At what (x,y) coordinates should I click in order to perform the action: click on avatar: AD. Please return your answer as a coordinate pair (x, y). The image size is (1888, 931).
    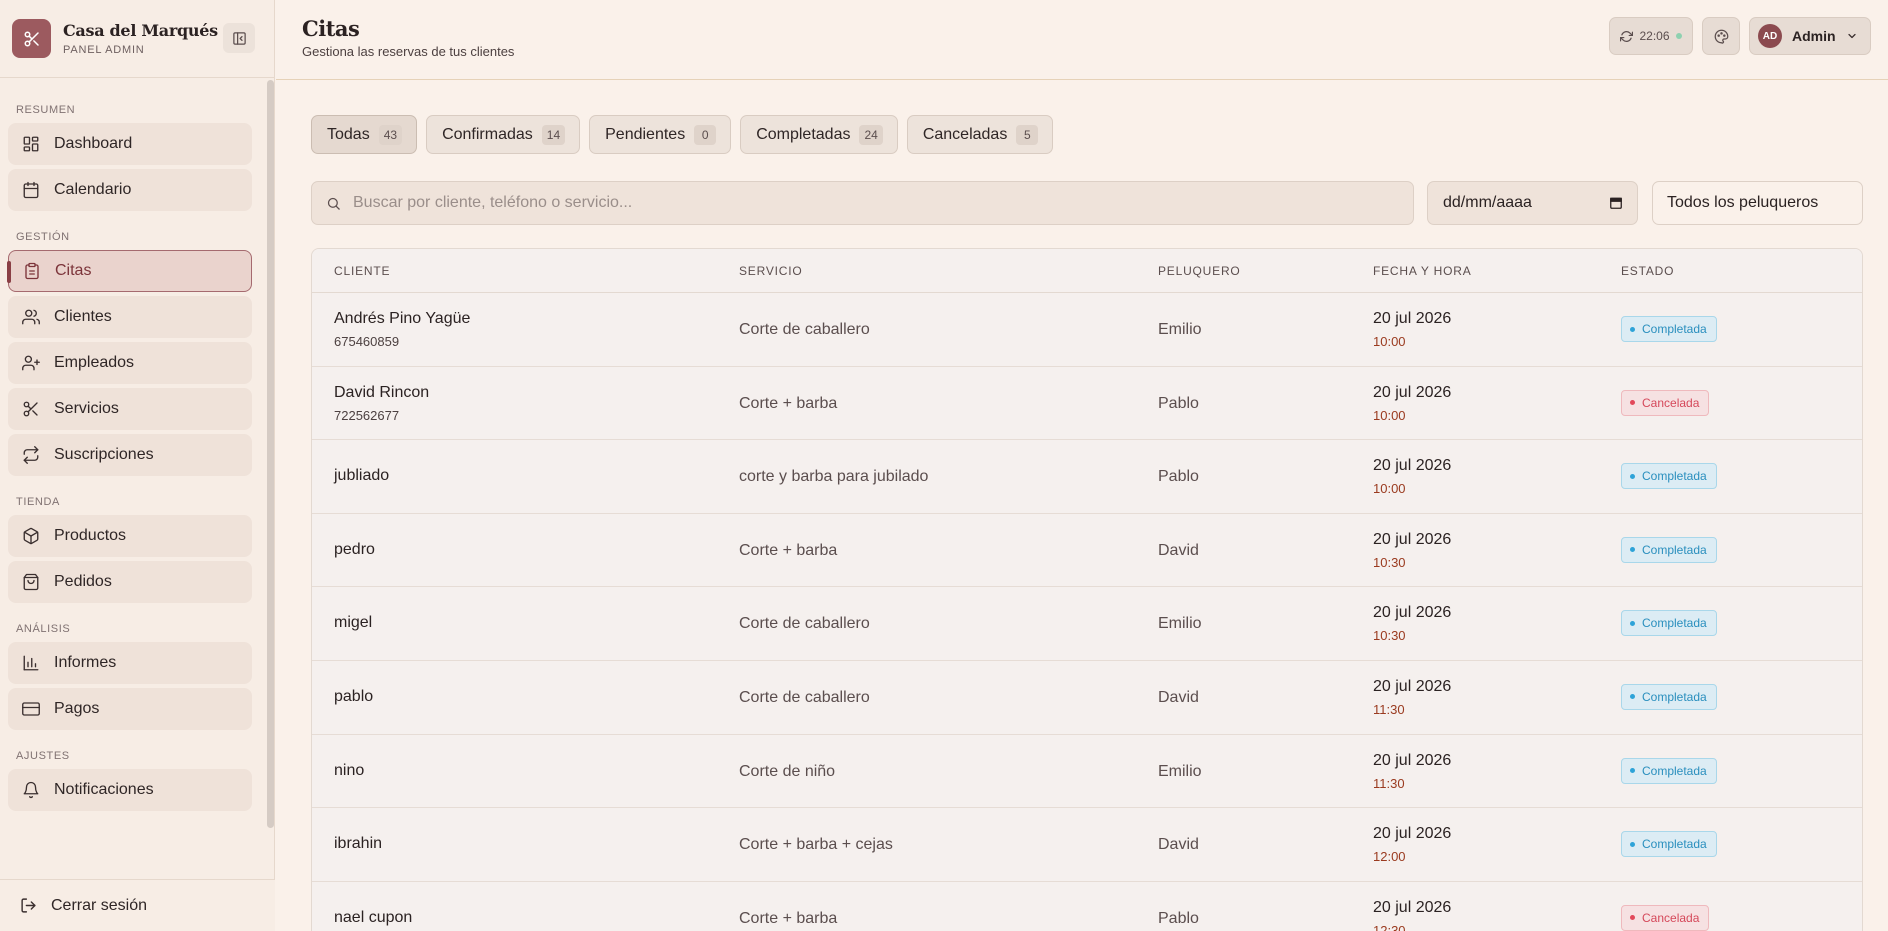
    Looking at the image, I should click on (1770, 36).